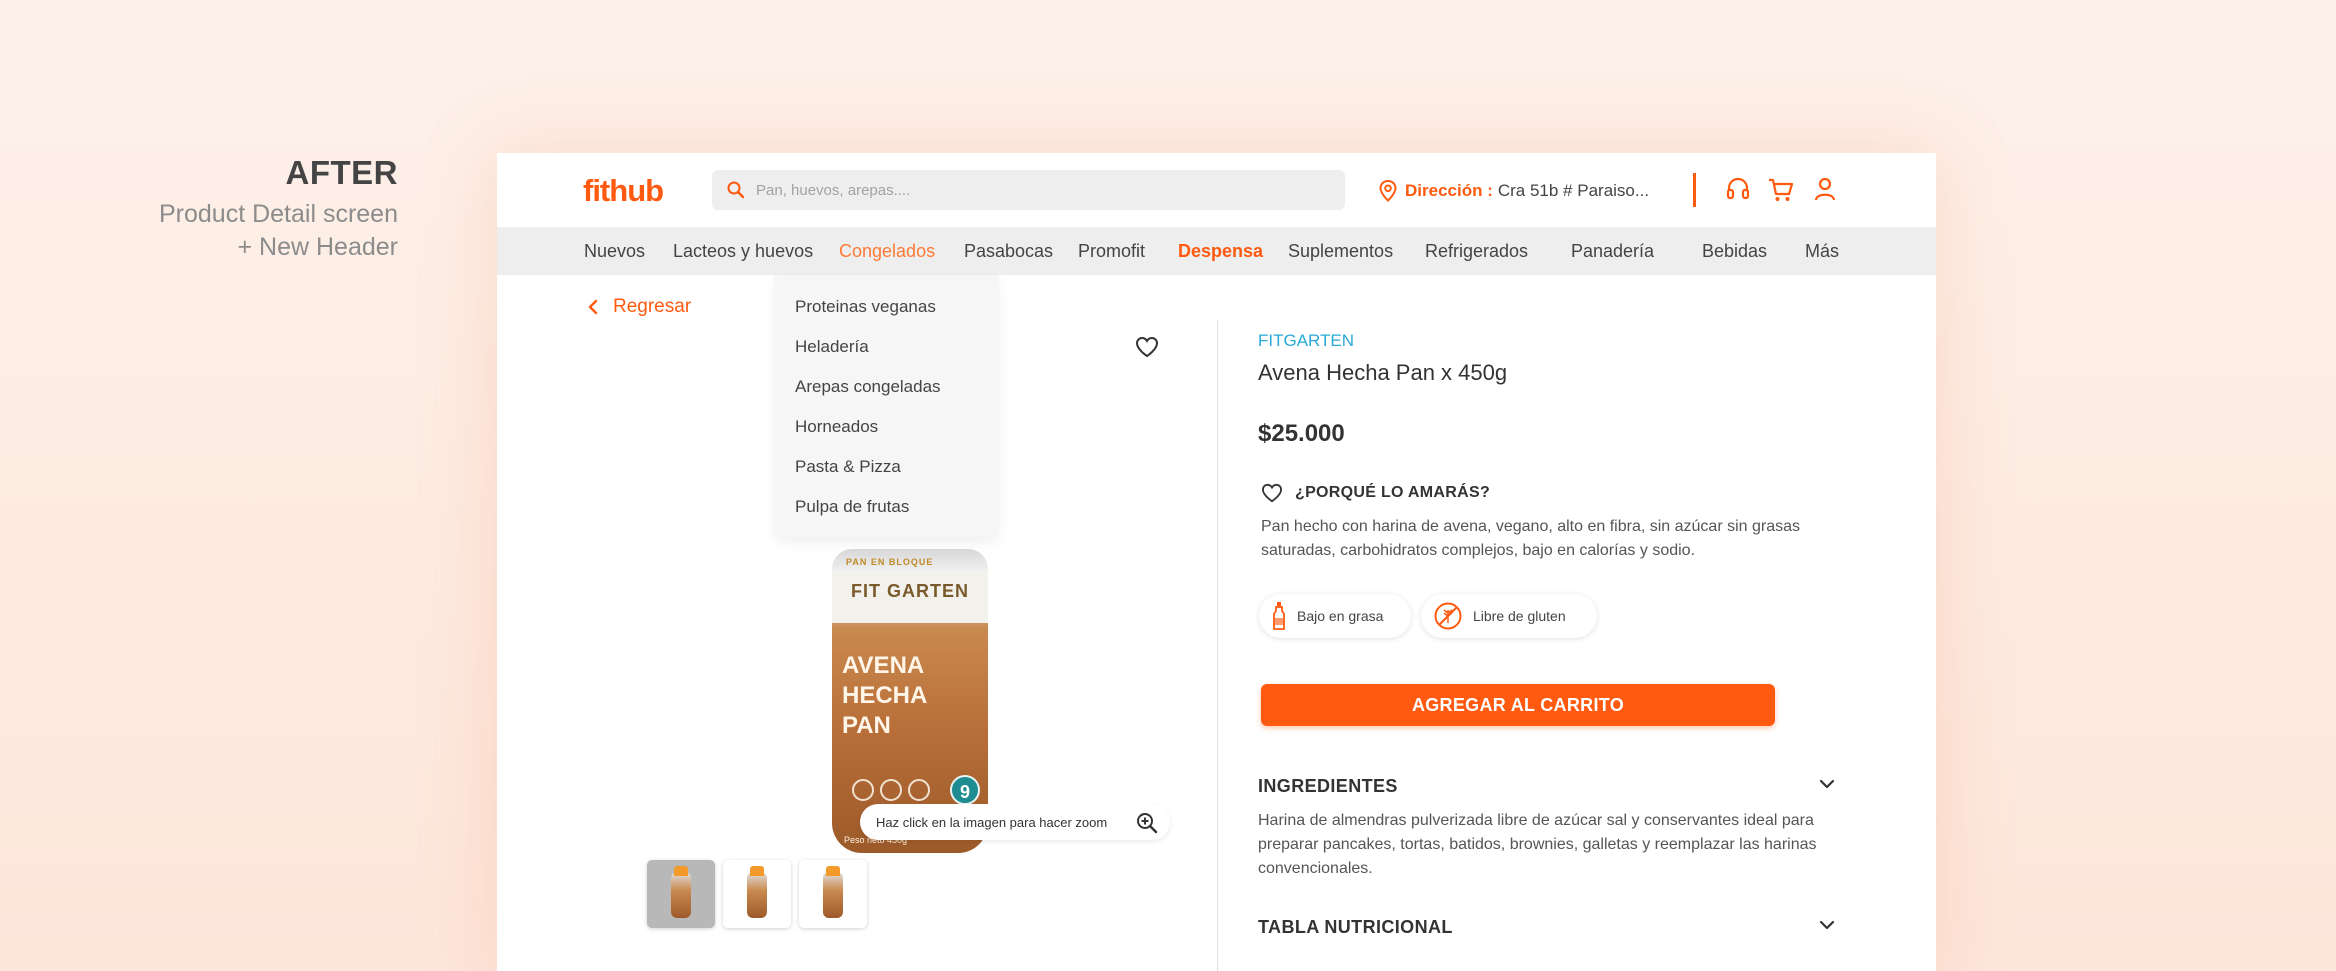  Describe the element at coordinates (965, 790) in the screenshot. I see `package-number: 9` at that location.